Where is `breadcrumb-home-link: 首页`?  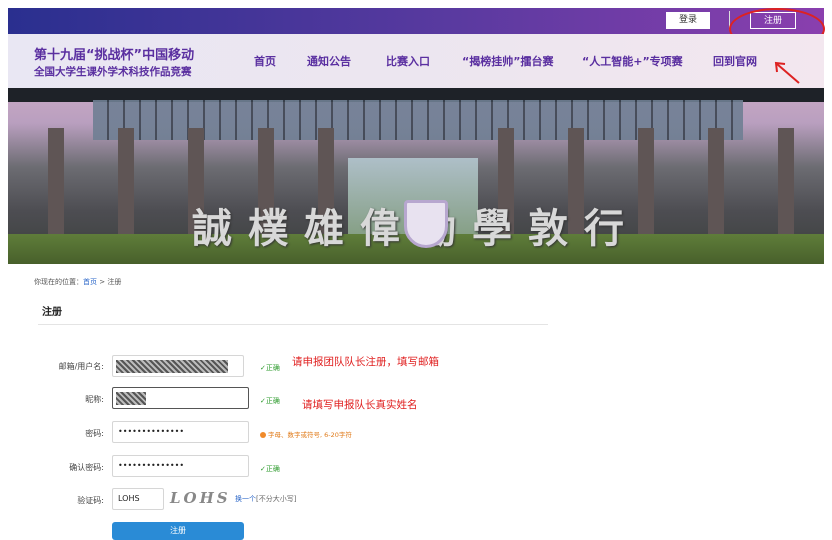 breadcrumb-home-link: 首页 is located at coordinates (90, 282).